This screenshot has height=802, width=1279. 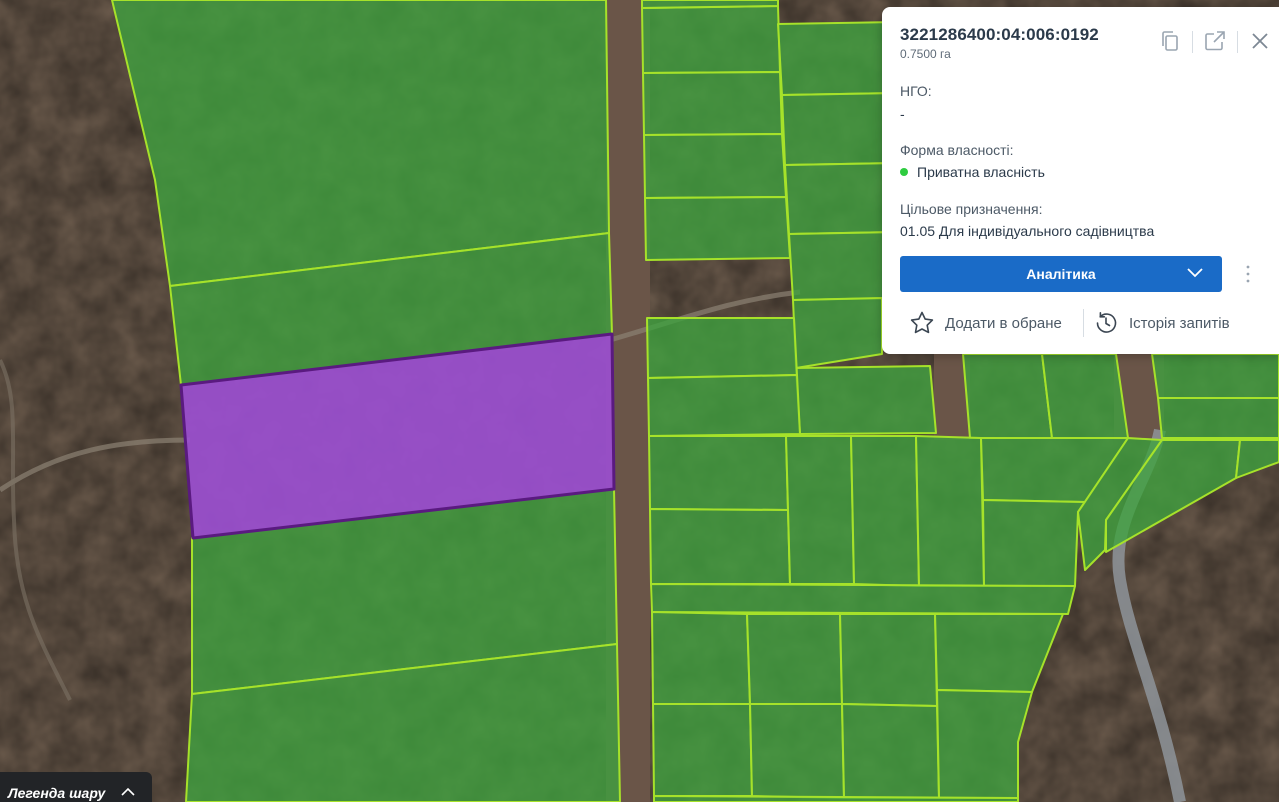 I want to click on parcel-area: 0.7500 га, so click(x=925, y=54).